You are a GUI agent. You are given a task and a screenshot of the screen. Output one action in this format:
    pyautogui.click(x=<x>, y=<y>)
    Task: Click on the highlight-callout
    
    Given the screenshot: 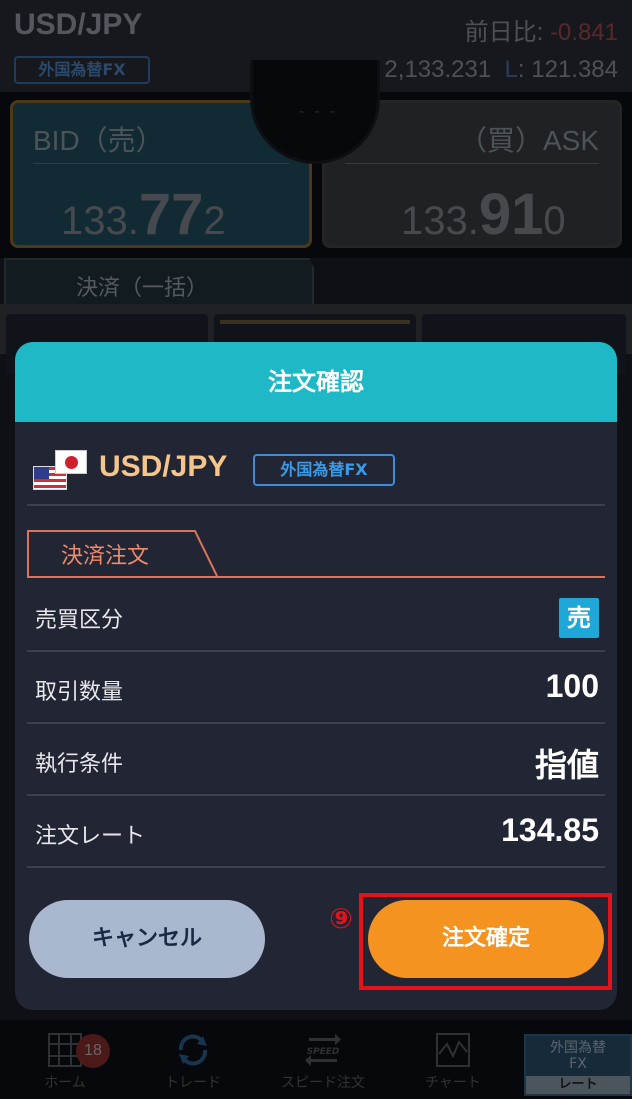 What is the action you would take?
    pyautogui.click(x=485, y=941)
    